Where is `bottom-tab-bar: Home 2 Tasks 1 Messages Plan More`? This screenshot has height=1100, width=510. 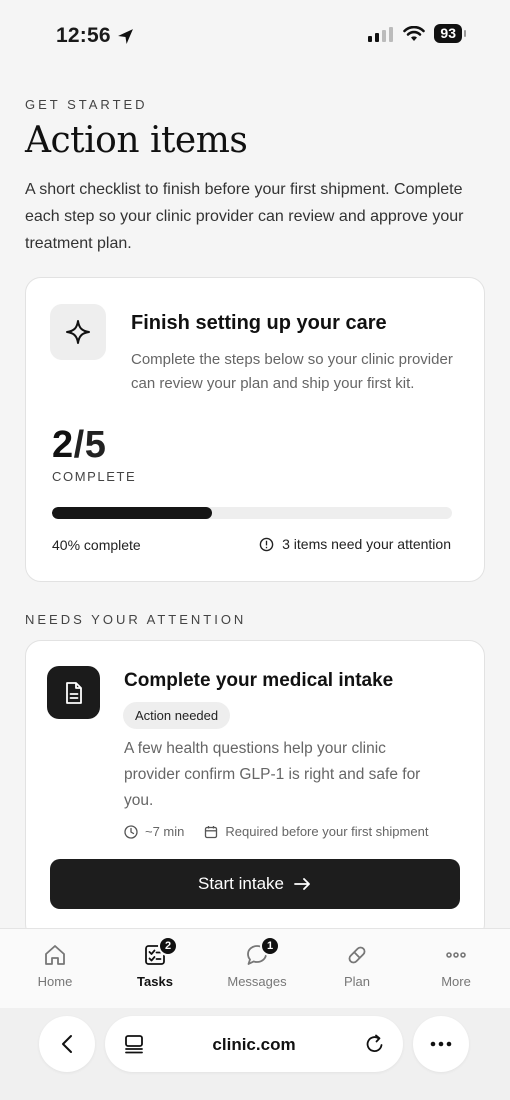
bottom-tab-bar: Home 2 Tasks 1 Messages Plan More is located at coordinates (255, 968).